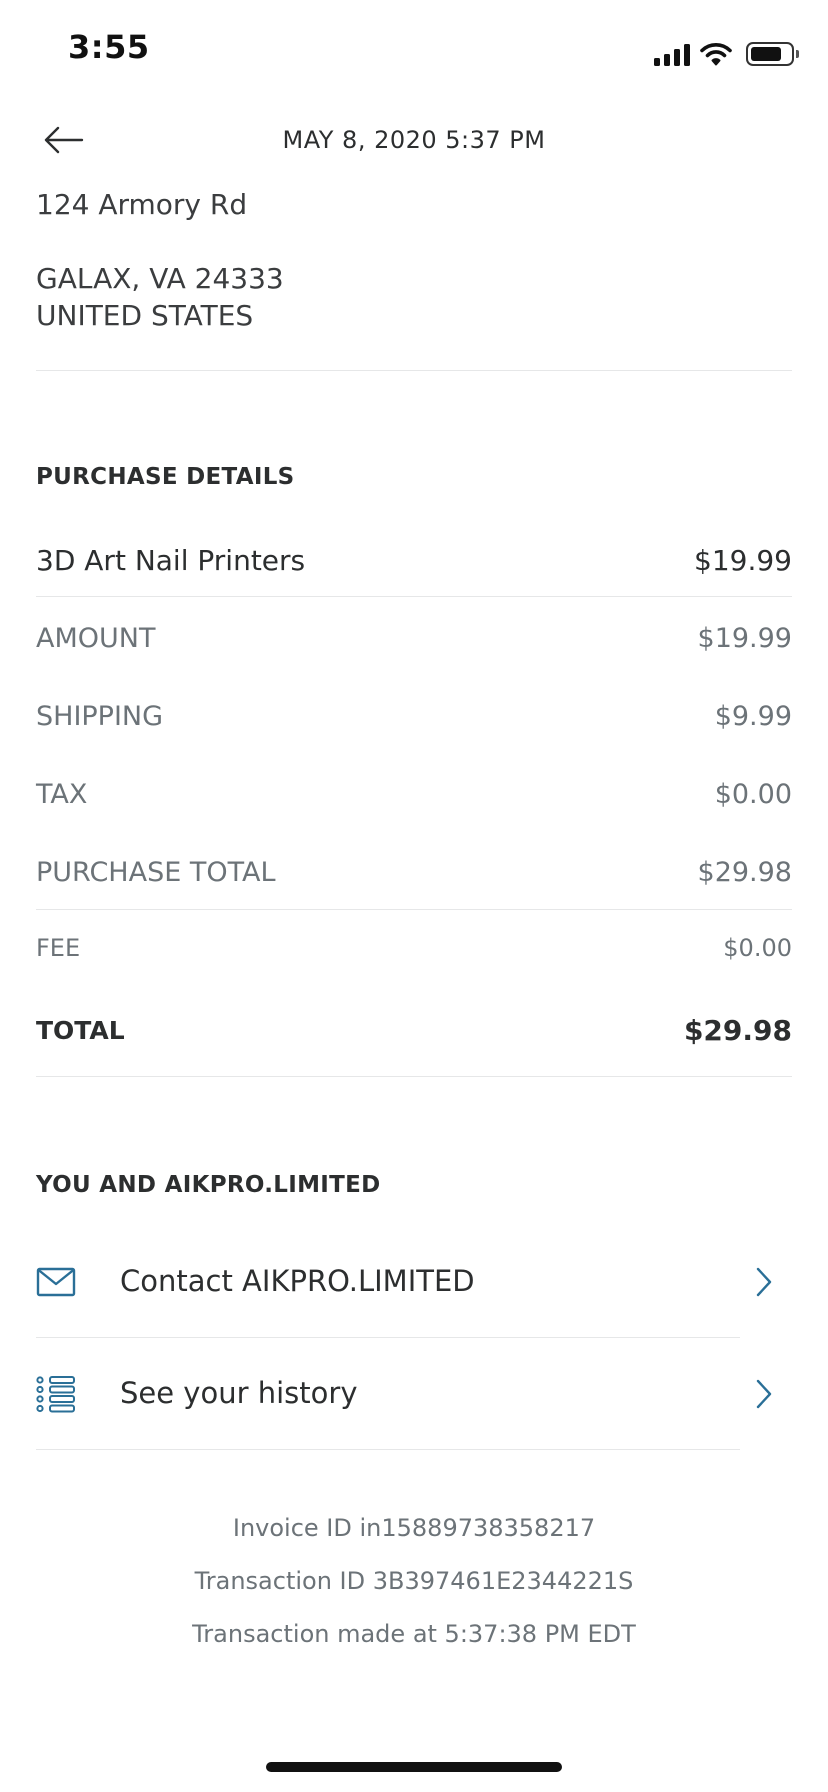 This screenshot has width=828, height=1792. What do you see at coordinates (165, 477) in the screenshot?
I see `purchase-details-heading: PURCHASE DETAILS` at bounding box center [165, 477].